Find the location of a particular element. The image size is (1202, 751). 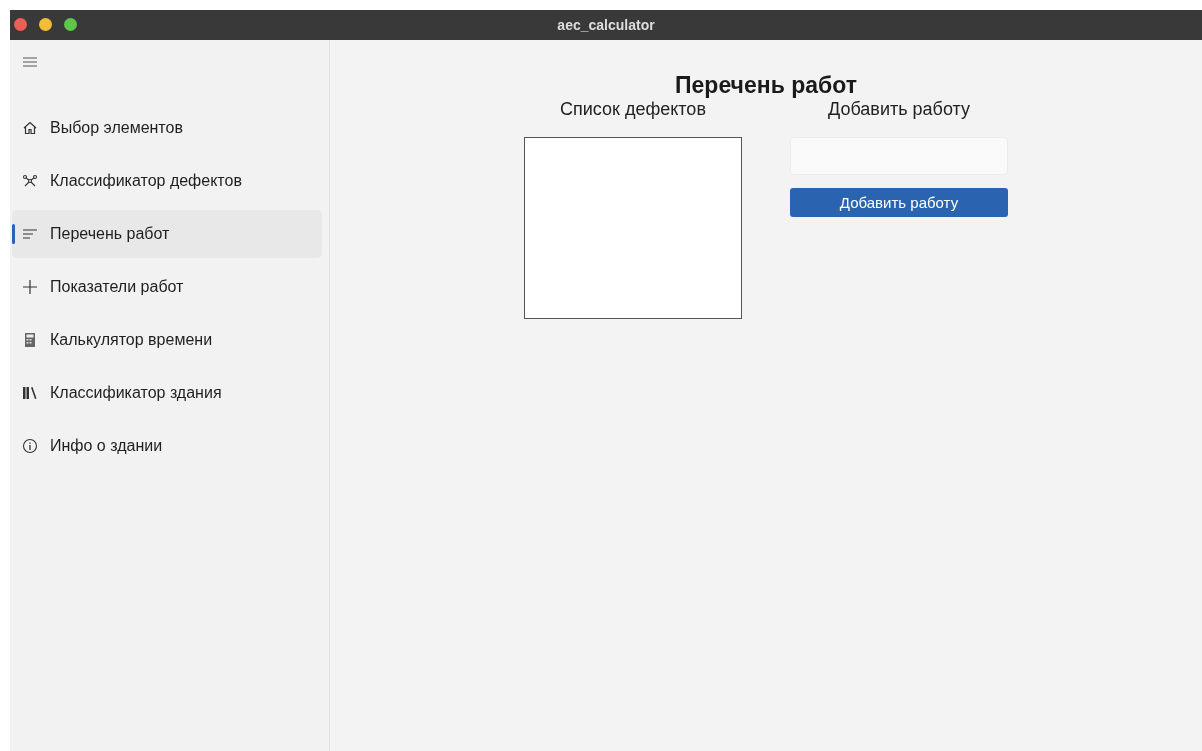

add-work-button: Добавить работу is located at coordinates (899, 202).